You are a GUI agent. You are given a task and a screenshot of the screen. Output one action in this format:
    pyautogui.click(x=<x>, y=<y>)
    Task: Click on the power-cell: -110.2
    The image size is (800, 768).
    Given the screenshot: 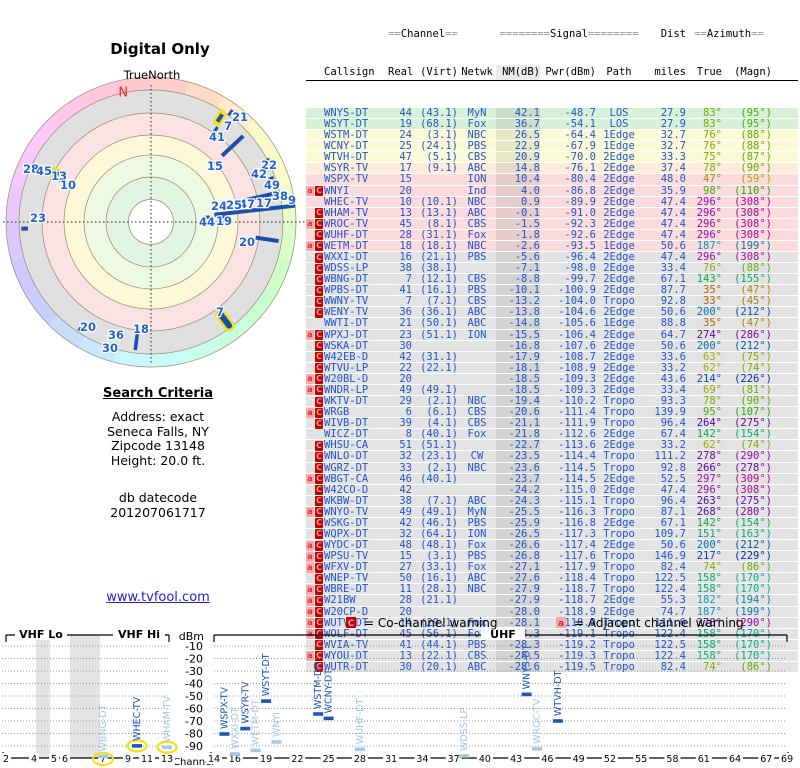 What is the action you would take?
    pyautogui.click(x=577, y=401)
    